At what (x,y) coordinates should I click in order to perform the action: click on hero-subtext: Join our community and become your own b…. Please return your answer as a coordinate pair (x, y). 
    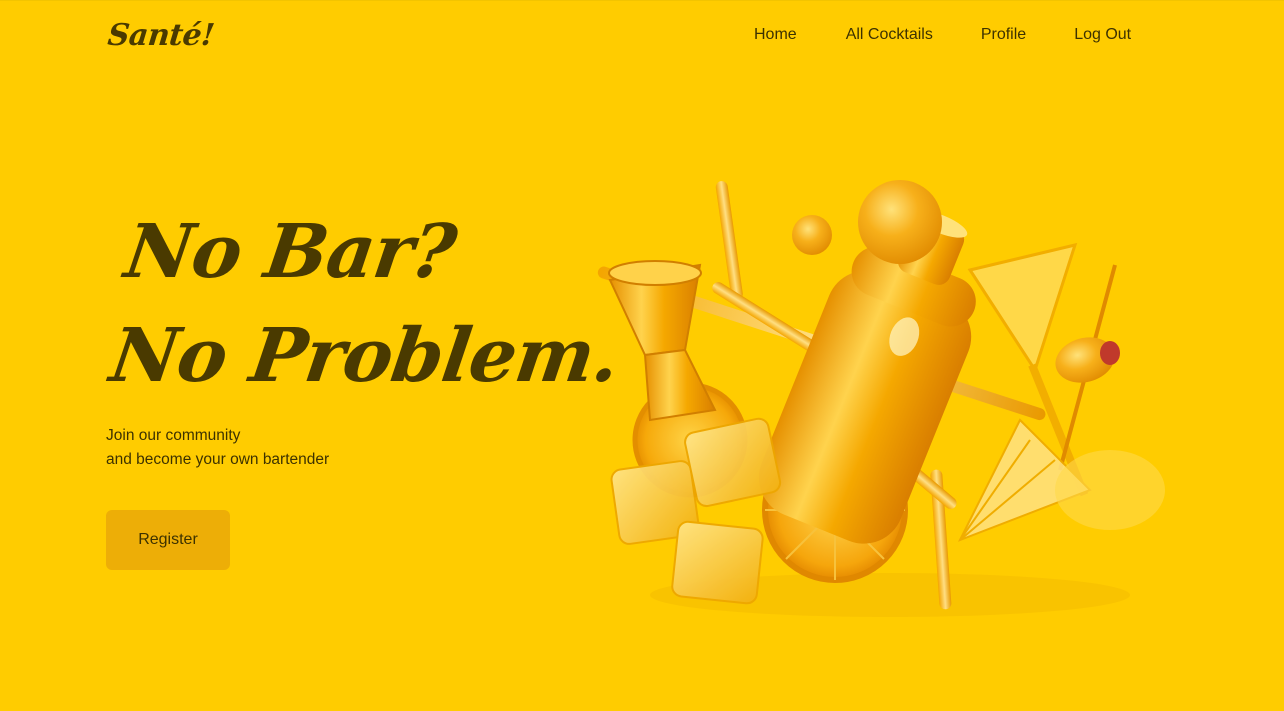
    Looking at the image, I should click on (217, 448).